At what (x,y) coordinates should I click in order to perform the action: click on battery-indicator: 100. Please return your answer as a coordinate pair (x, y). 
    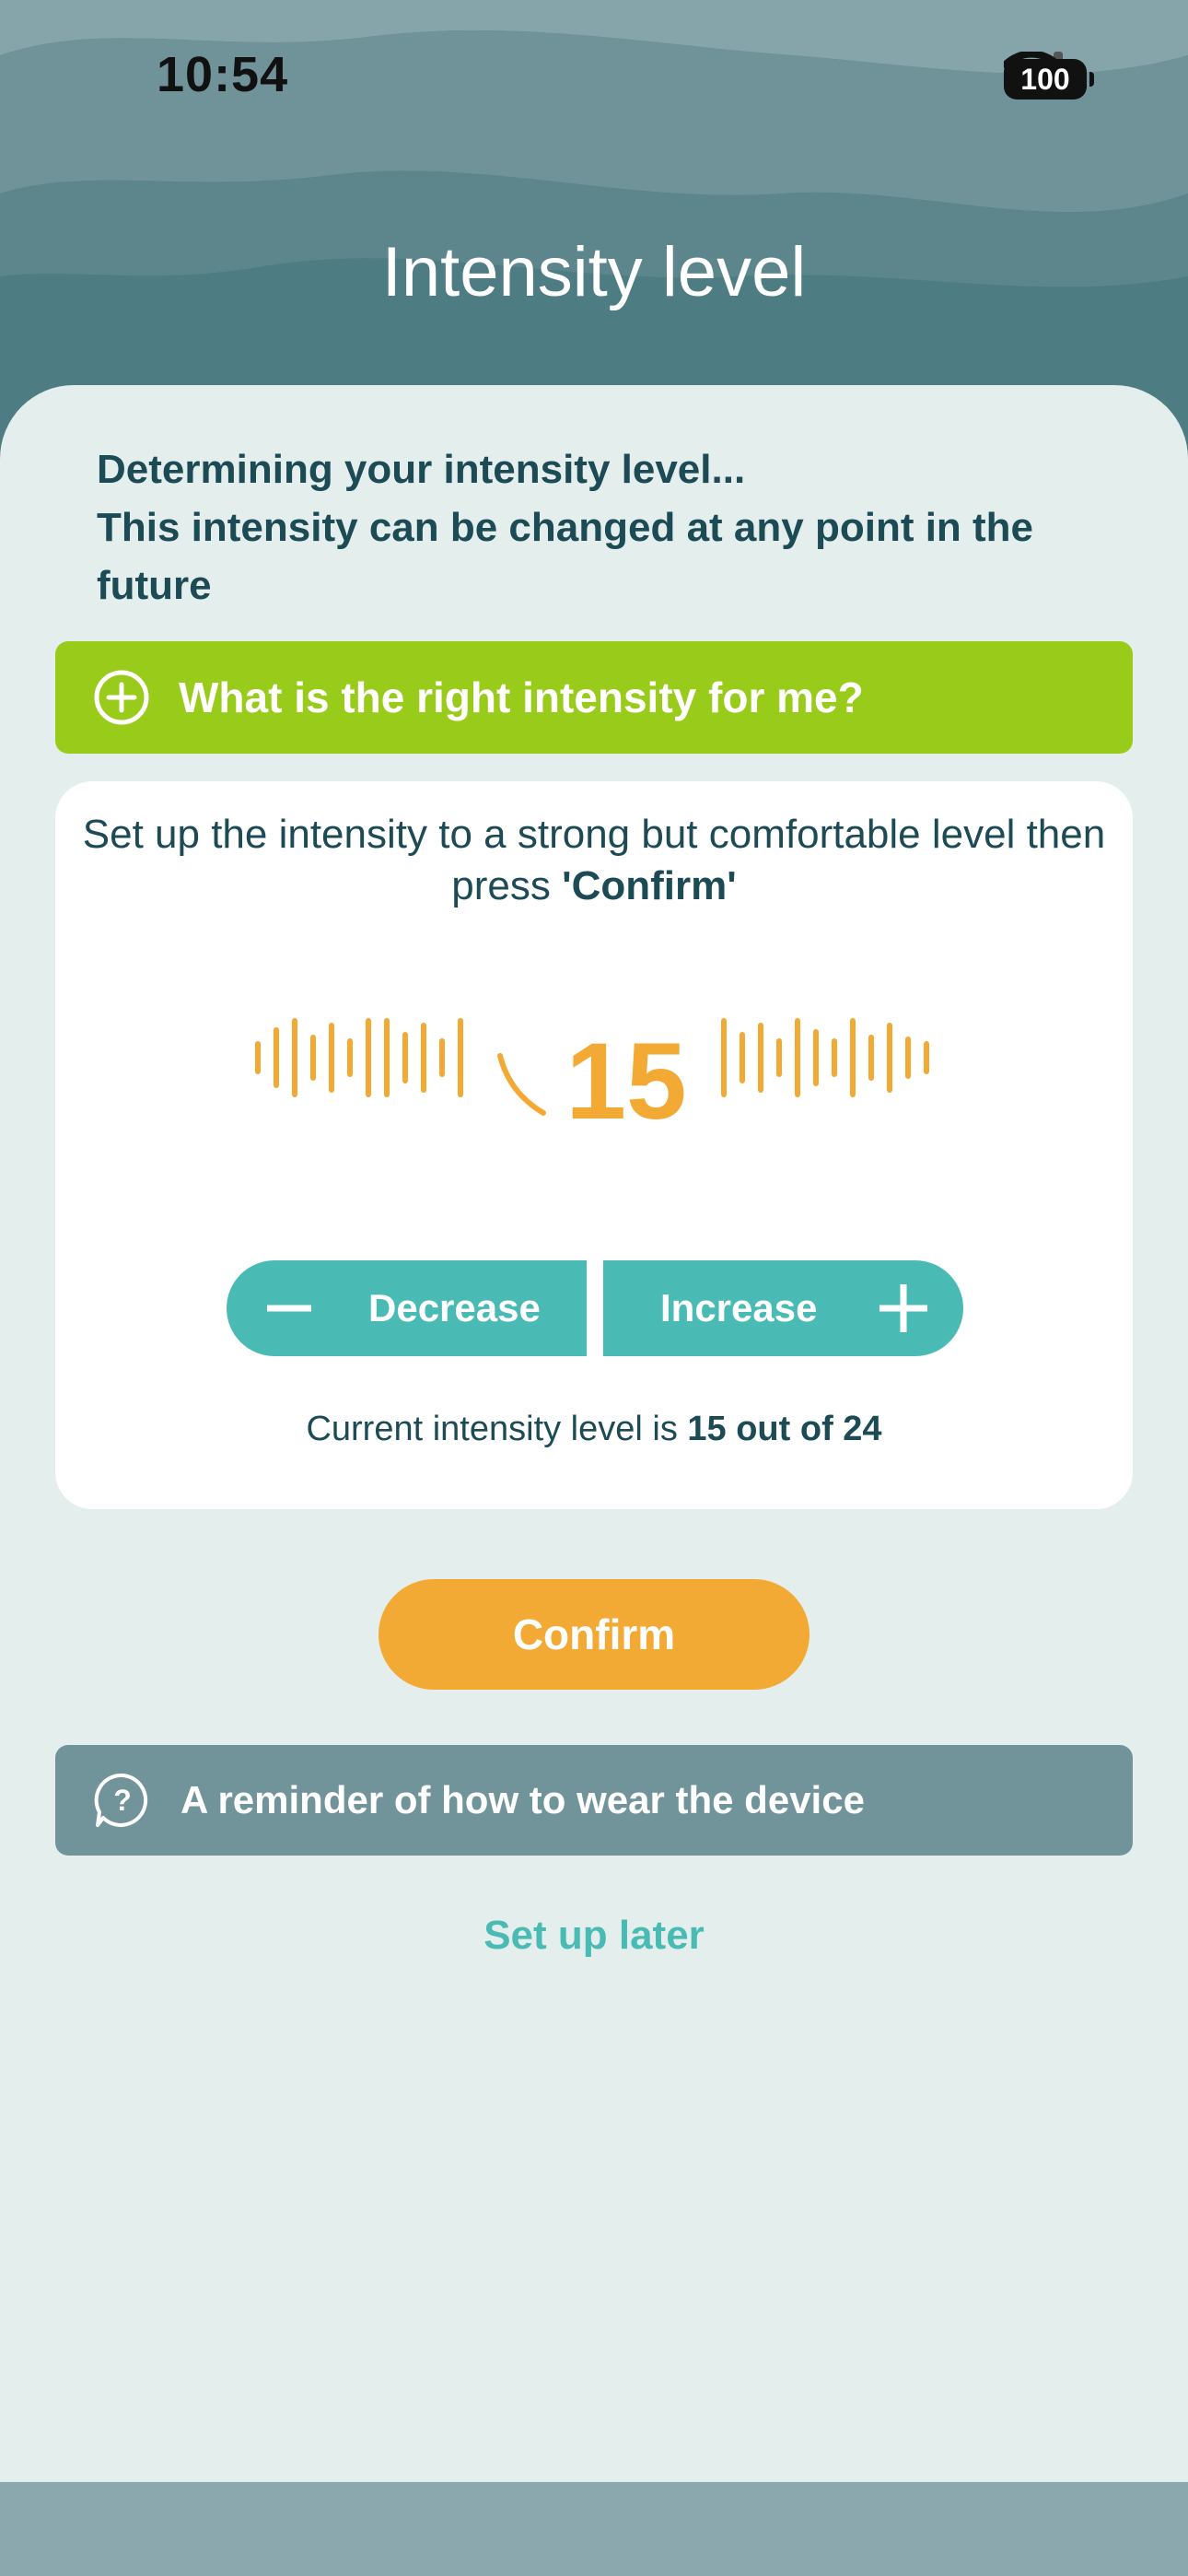
    Looking at the image, I should click on (1049, 79).